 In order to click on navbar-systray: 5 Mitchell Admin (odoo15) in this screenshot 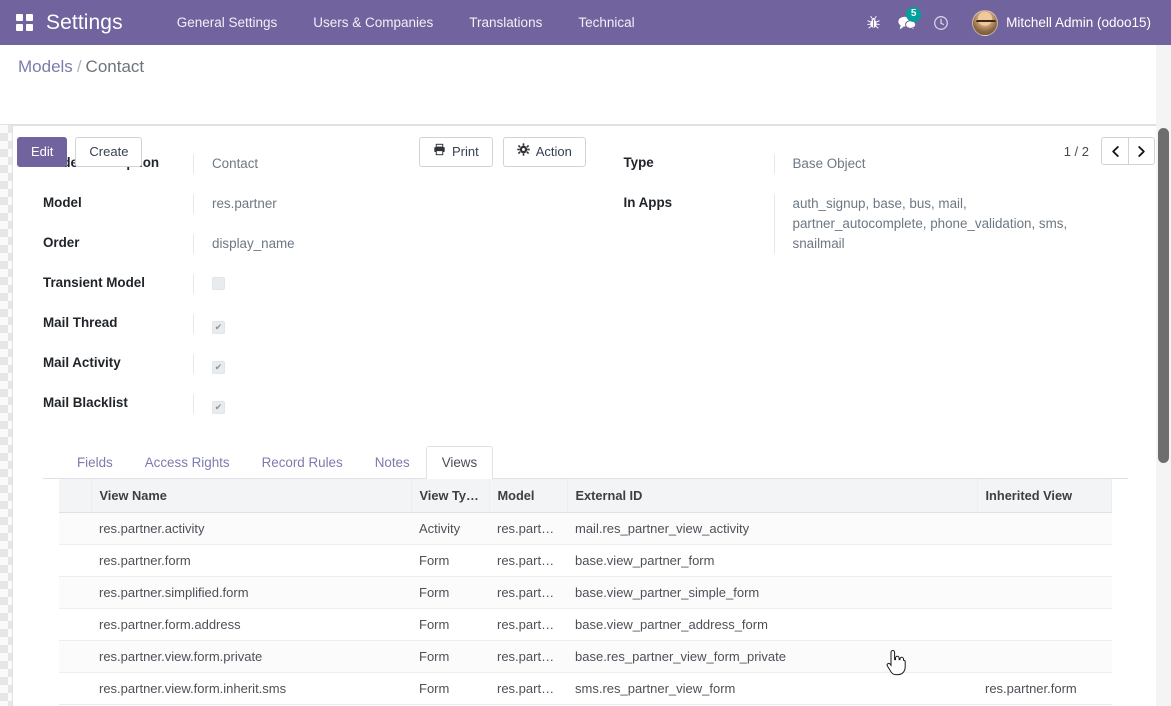, I will do `click(1013, 22)`.